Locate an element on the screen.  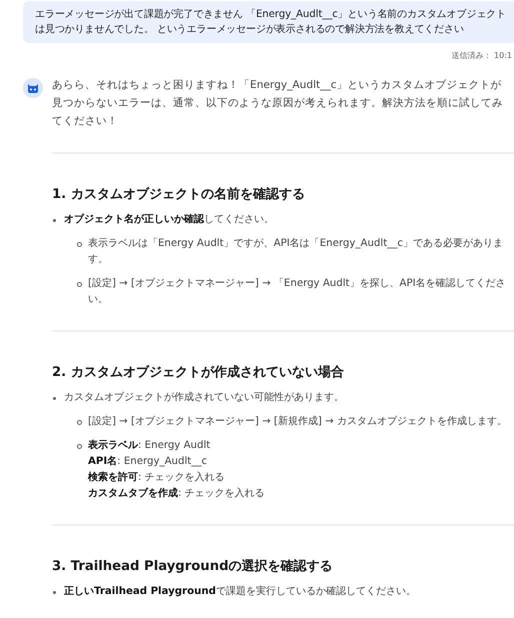
user-message-text: は見つかりませんでした。 というエラーメッセージが表示されるので解決方法を教えてください is located at coordinates (250, 29).